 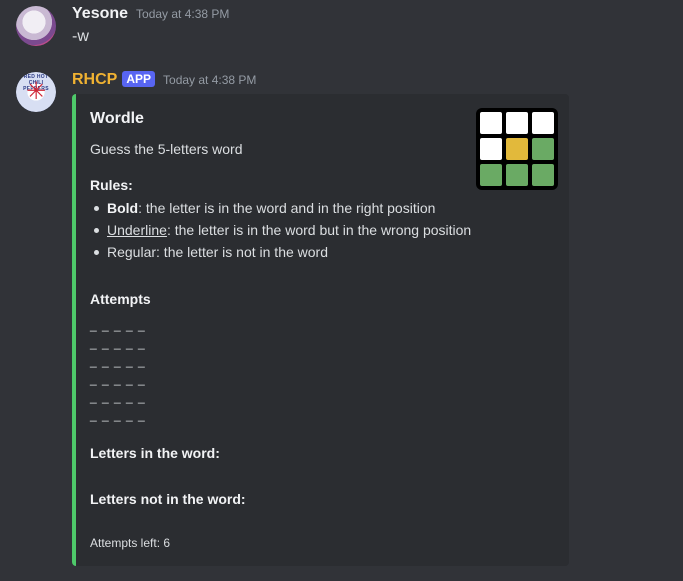 I want to click on embed-footer: Attempts left: 6, so click(x=130, y=543).